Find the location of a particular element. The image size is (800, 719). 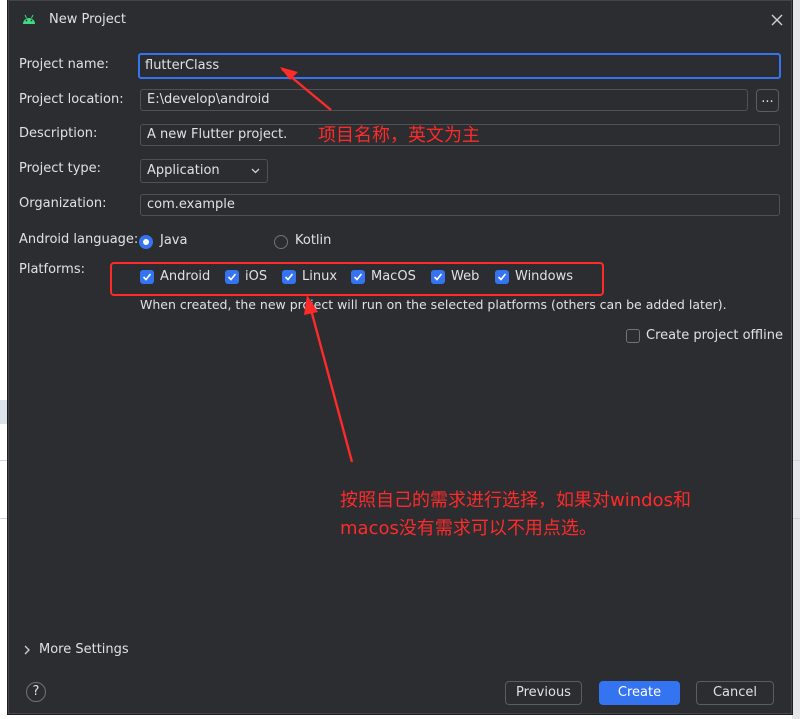

project-name-annotation: 项目名称，英文为主 is located at coordinates (399, 135).